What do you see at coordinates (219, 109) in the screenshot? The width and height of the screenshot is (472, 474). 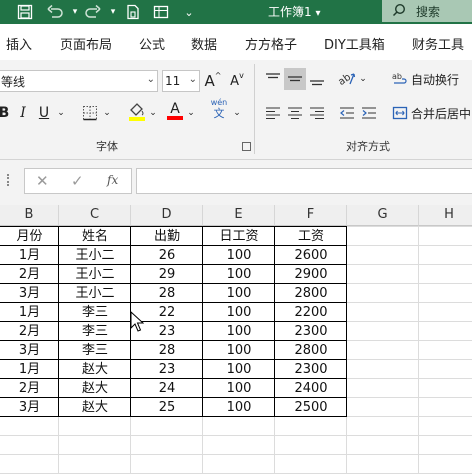 I see `phonetic-button: wén 文` at bounding box center [219, 109].